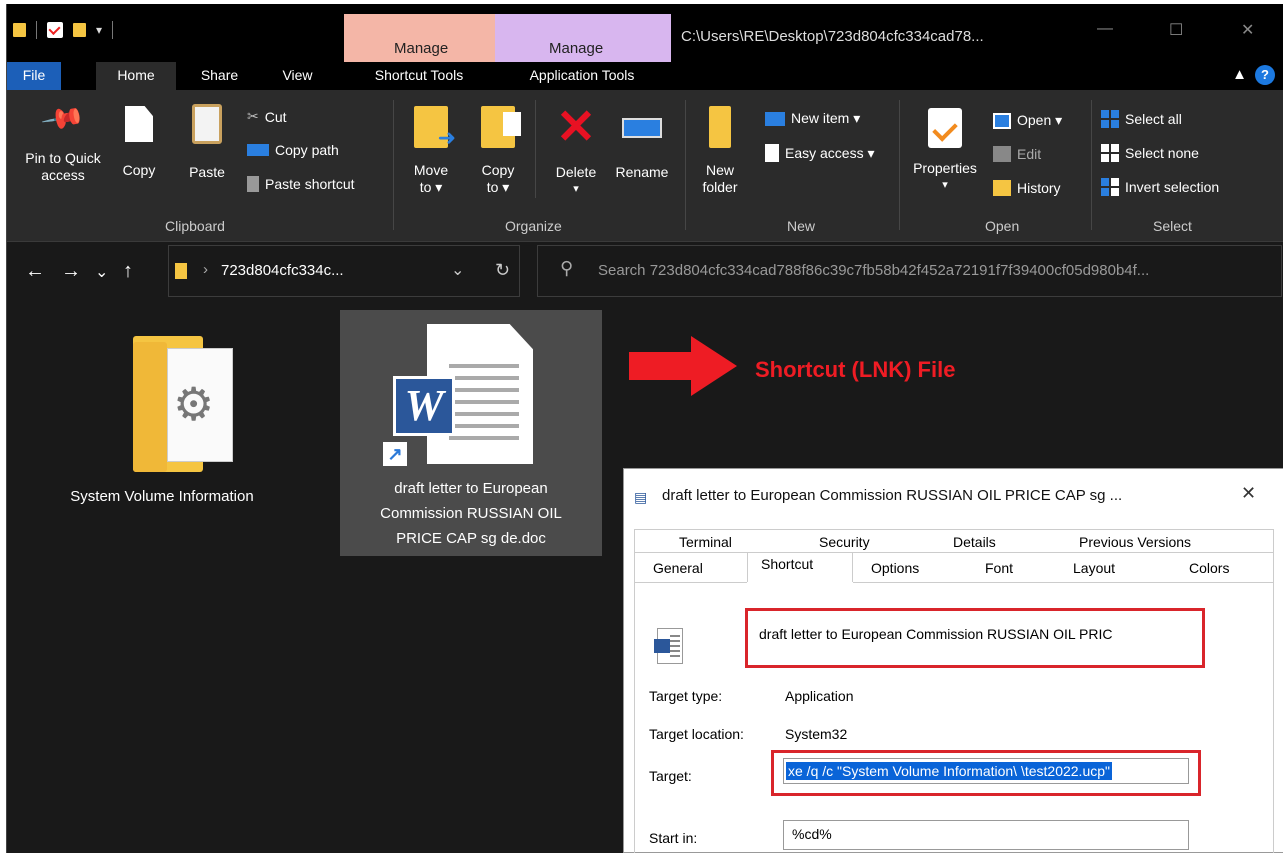 The width and height of the screenshot is (1283, 853). Describe the element at coordinates (844, 542) in the screenshot. I see `tab-security: Security` at that location.